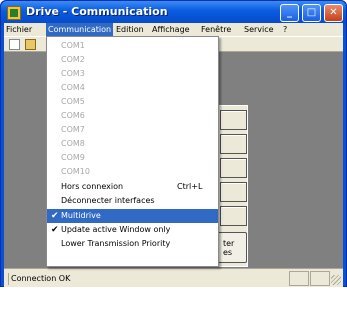 Image resolution: width=347 pixels, height=309 pixels. Describe the element at coordinates (14, 13) in the screenshot. I see `app-icon` at that location.